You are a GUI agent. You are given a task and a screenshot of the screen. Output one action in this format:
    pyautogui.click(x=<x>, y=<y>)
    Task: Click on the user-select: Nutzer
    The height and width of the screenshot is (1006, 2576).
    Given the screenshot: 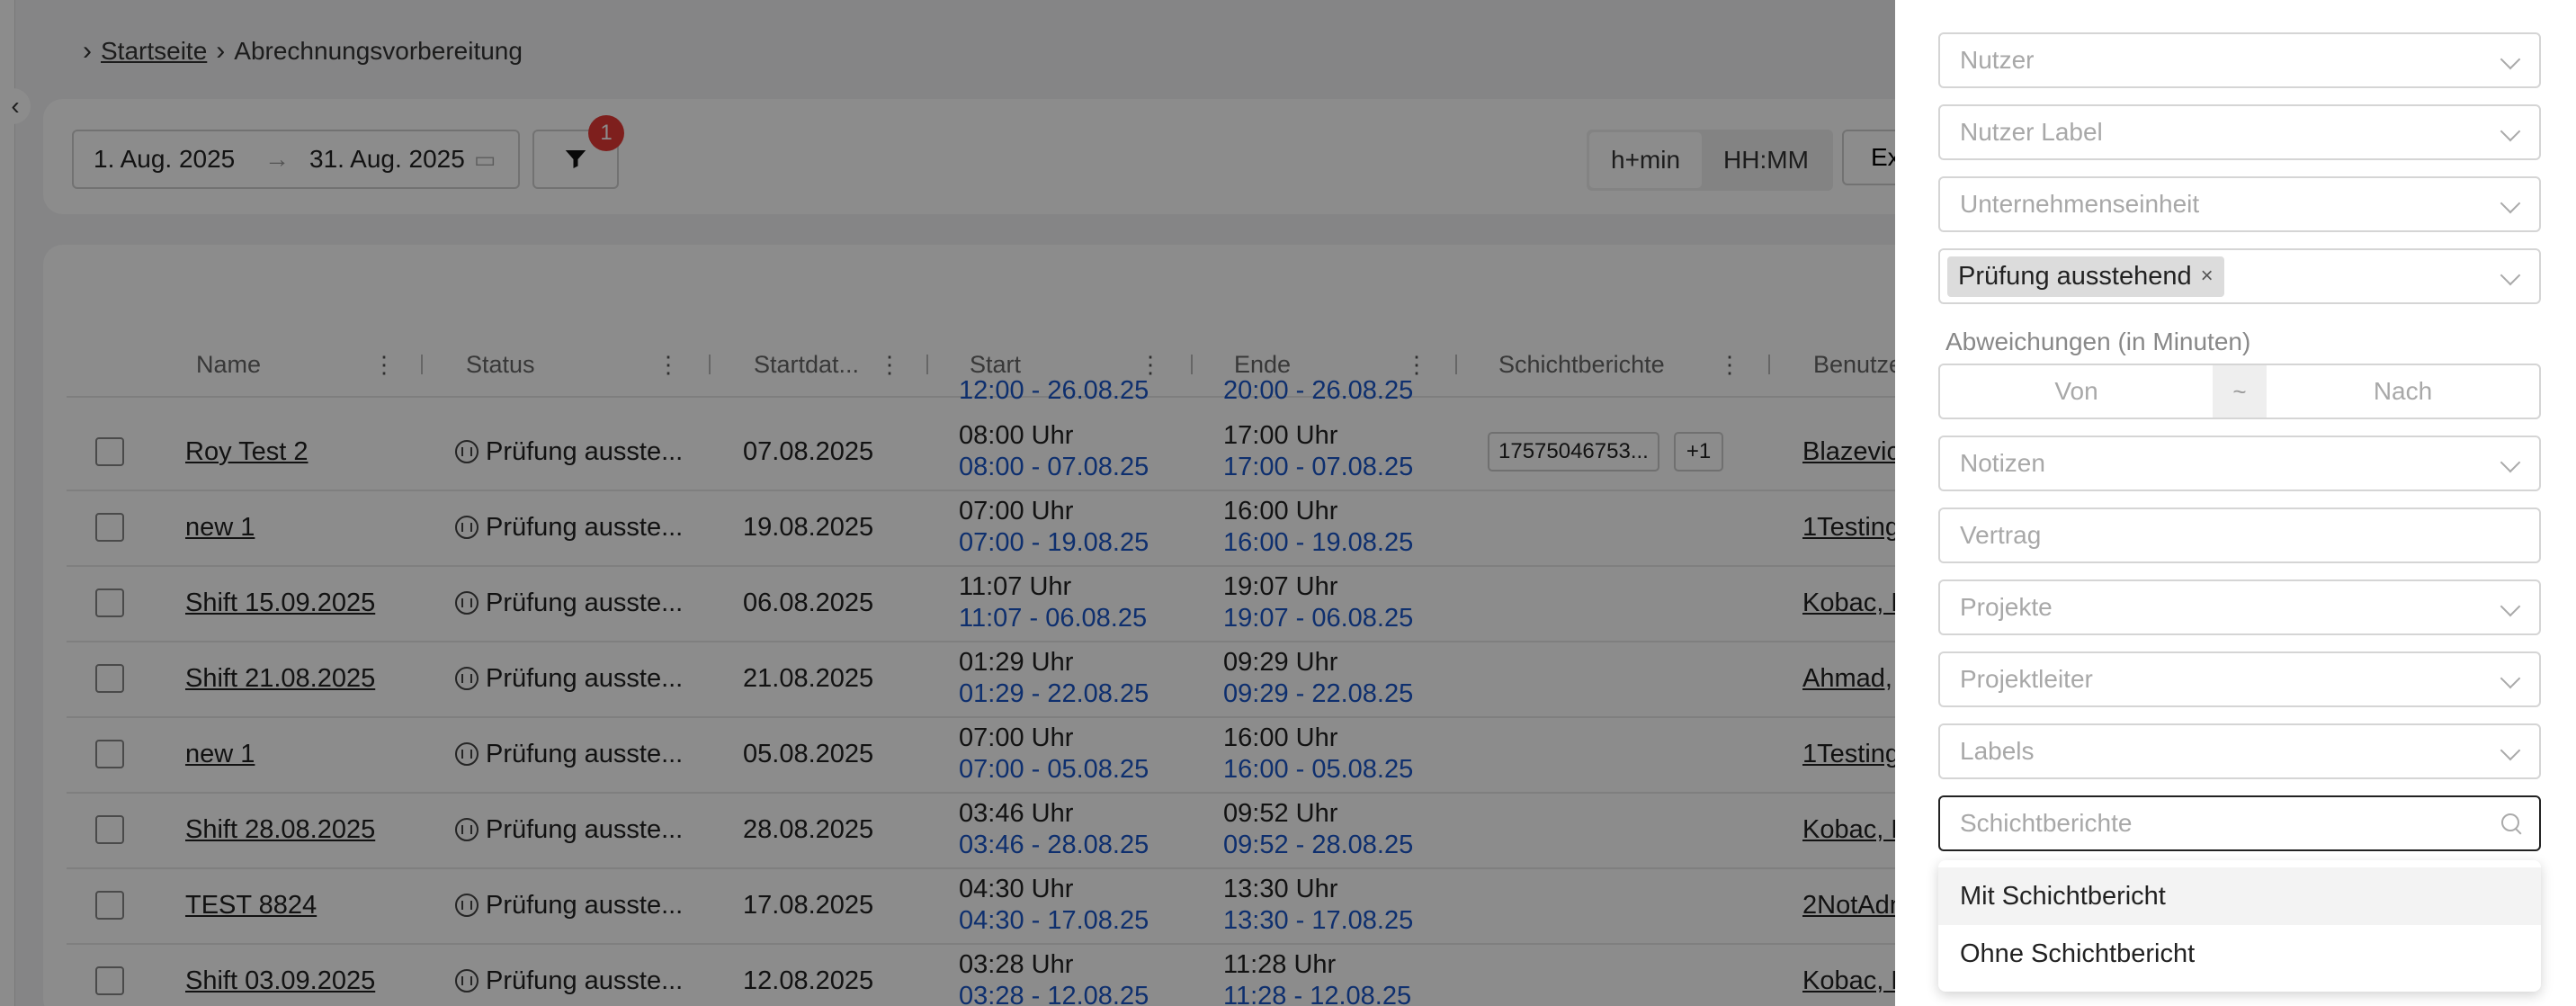 What is the action you would take?
    pyautogui.click(x=2239, y=60)
    